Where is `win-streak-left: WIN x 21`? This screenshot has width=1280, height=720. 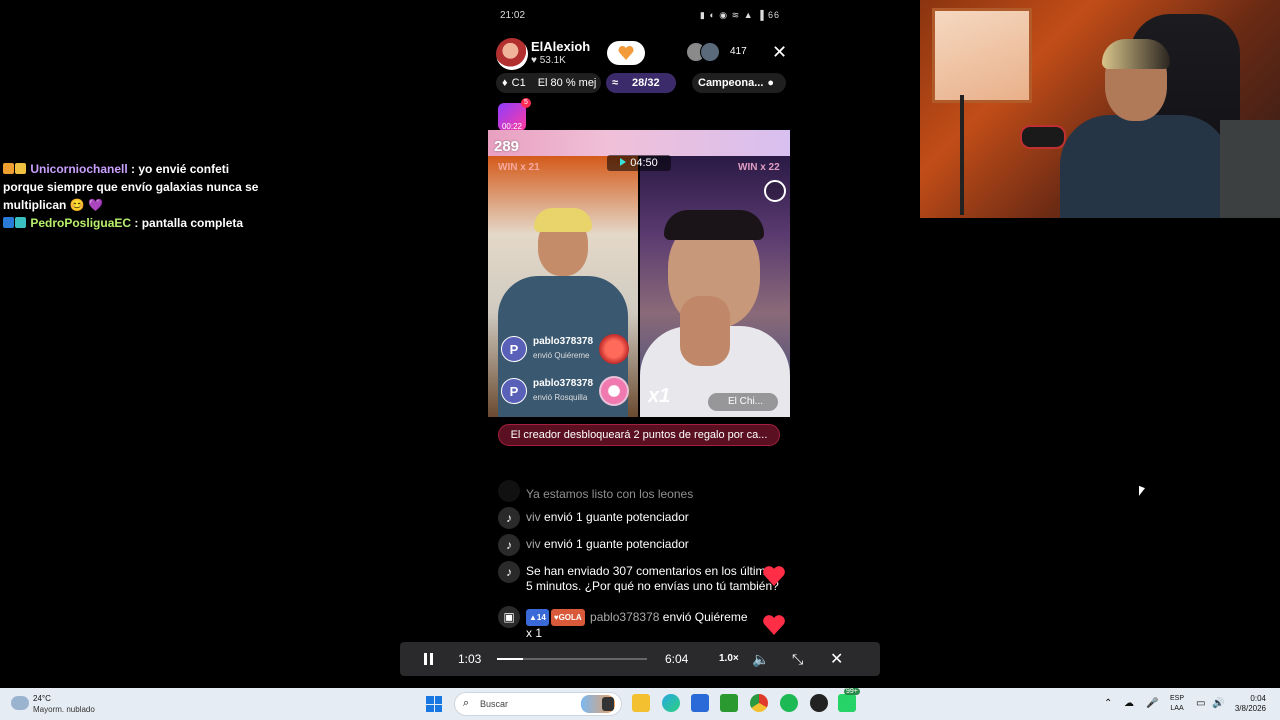
win-streak-left: WIN x 21 is located at coordinates (519, 167).